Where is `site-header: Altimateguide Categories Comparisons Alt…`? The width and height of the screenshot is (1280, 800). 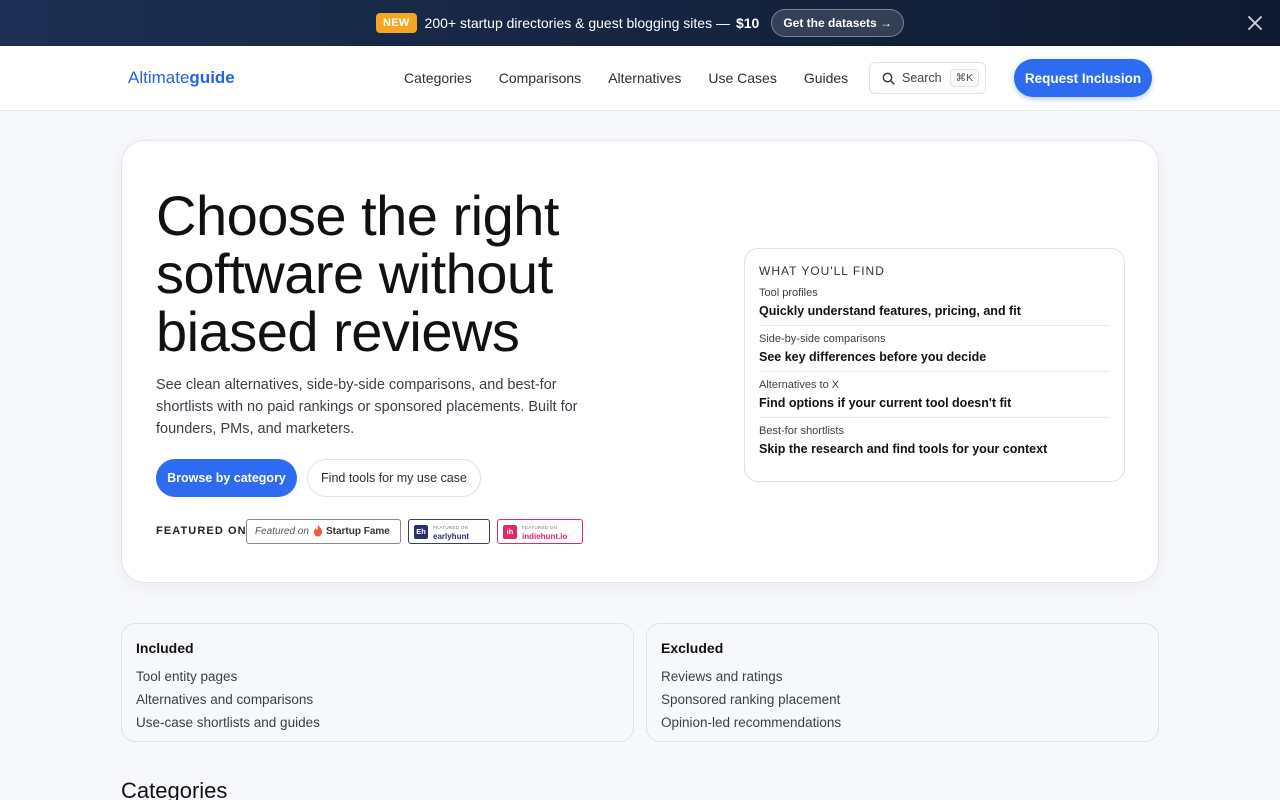 site-header: Altimateguide Categories Comparisons Alt… is located at coordinates (640, 78).